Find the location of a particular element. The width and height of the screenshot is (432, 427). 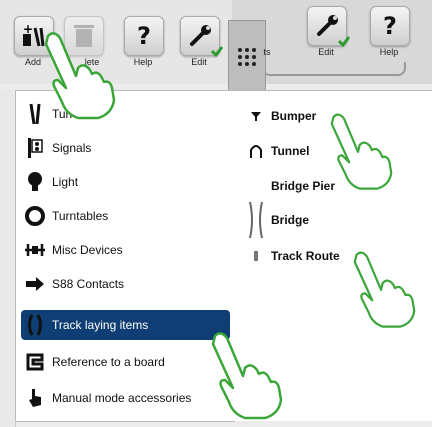

menu-item-label: Signals is located at coordinates (72, 148).